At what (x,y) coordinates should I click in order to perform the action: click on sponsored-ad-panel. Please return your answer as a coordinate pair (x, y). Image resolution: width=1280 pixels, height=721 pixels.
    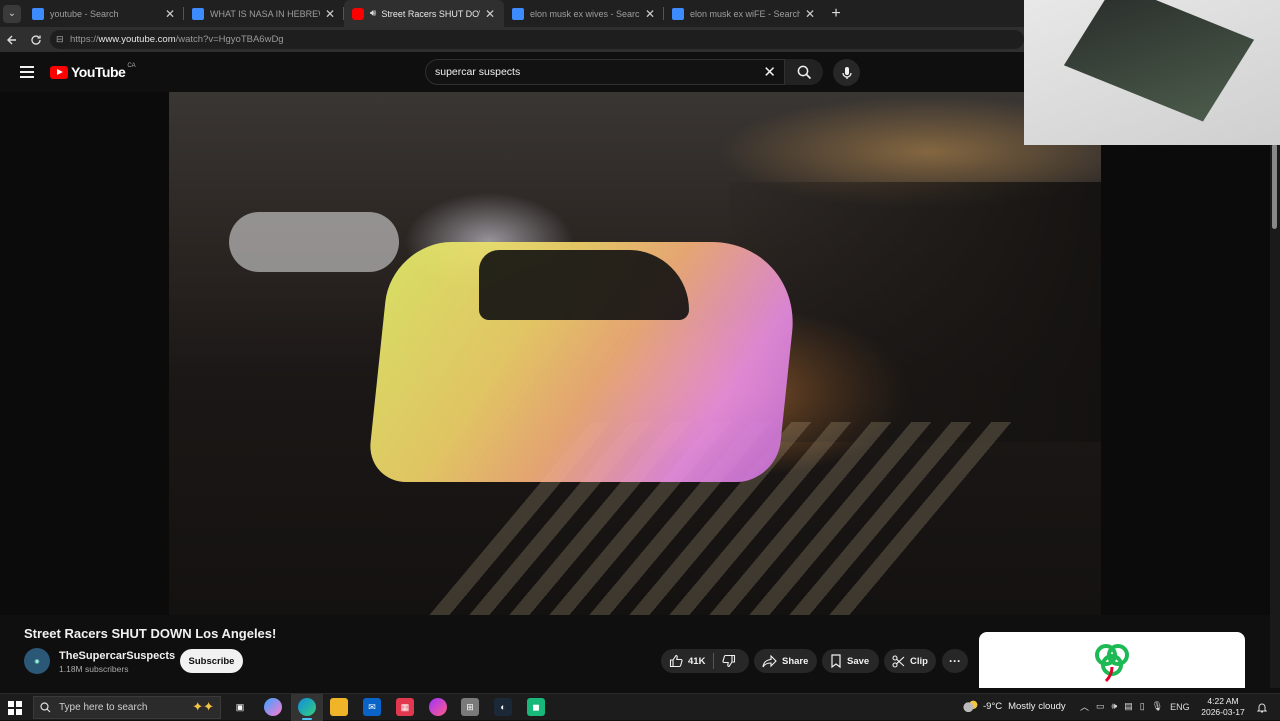
    Looking at the image, I should click on (1112, 660).